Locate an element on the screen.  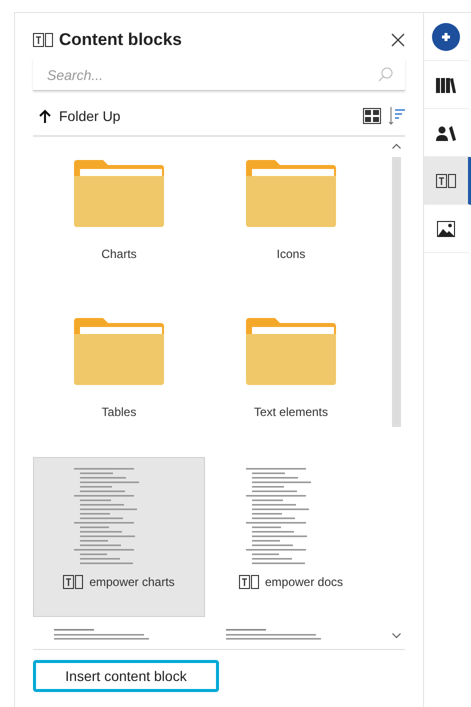
folder-item: Tables is located at coordinates (119, 374).